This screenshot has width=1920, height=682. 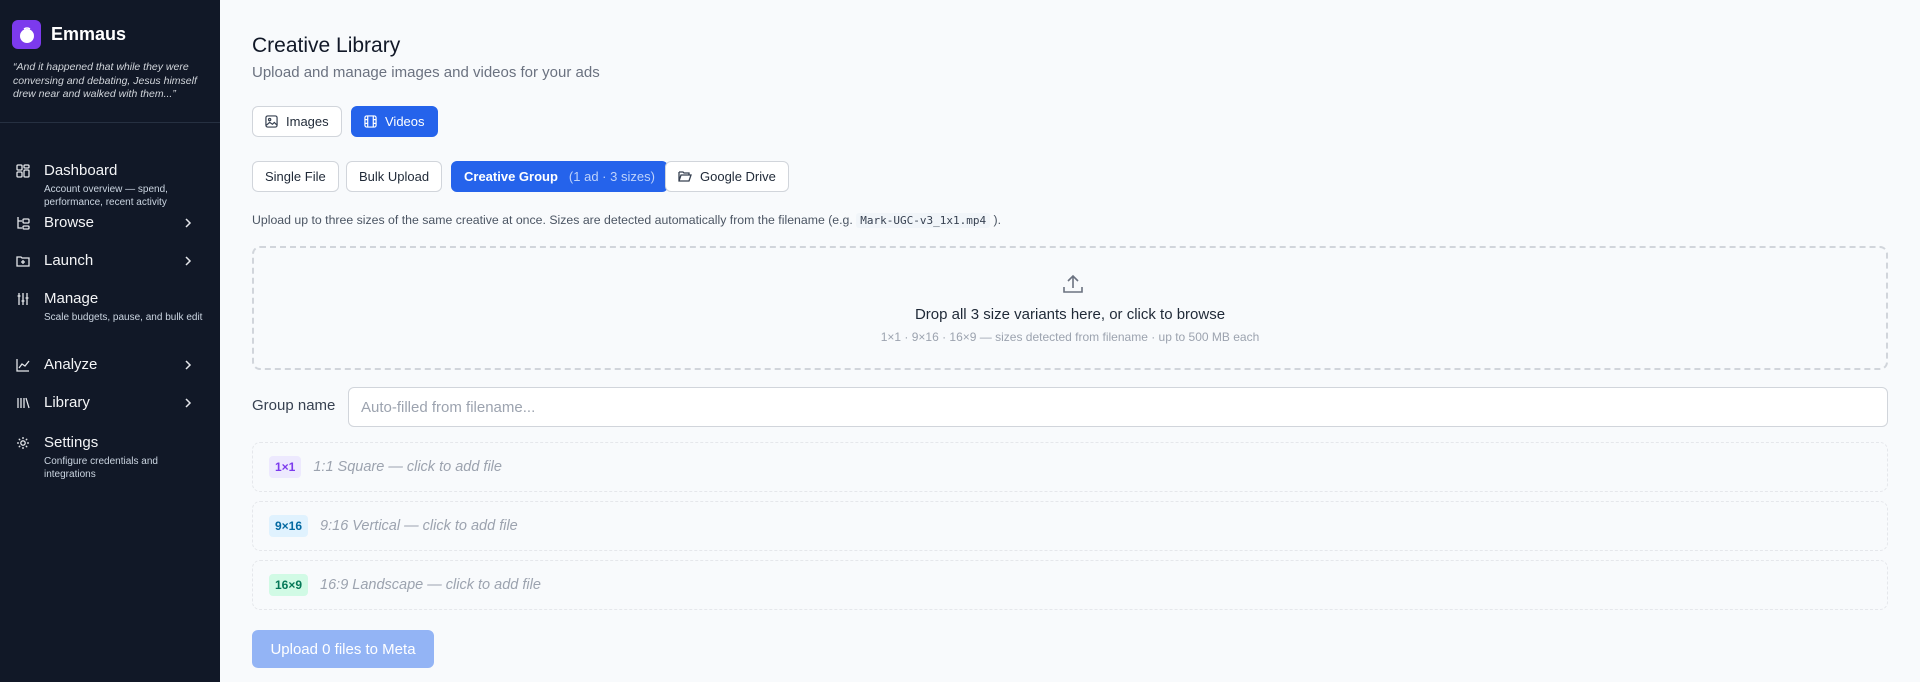 What do you see at coordinates (343, 649) in the screenshot?
I see `upload-to-meta-button: Upload 0 files to Meta` at bounding box center [343, 649].